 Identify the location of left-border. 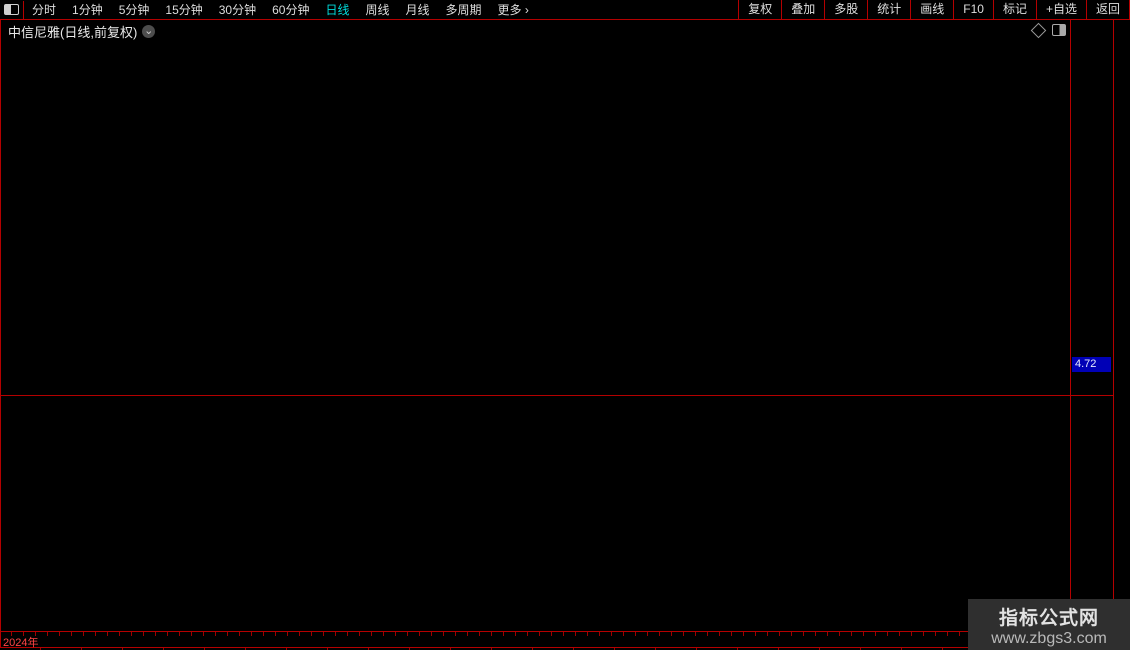
(0, 333).